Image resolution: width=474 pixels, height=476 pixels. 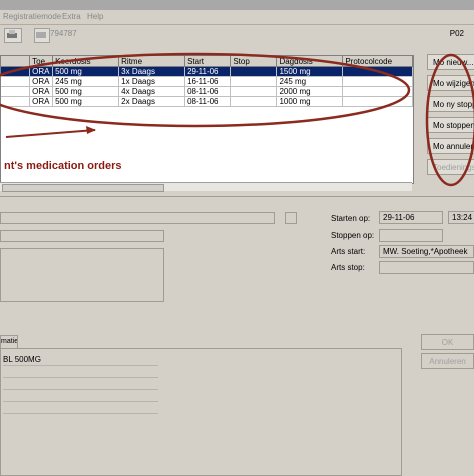 I want to click on toolbar: 794787, so click(x=237, y=34).